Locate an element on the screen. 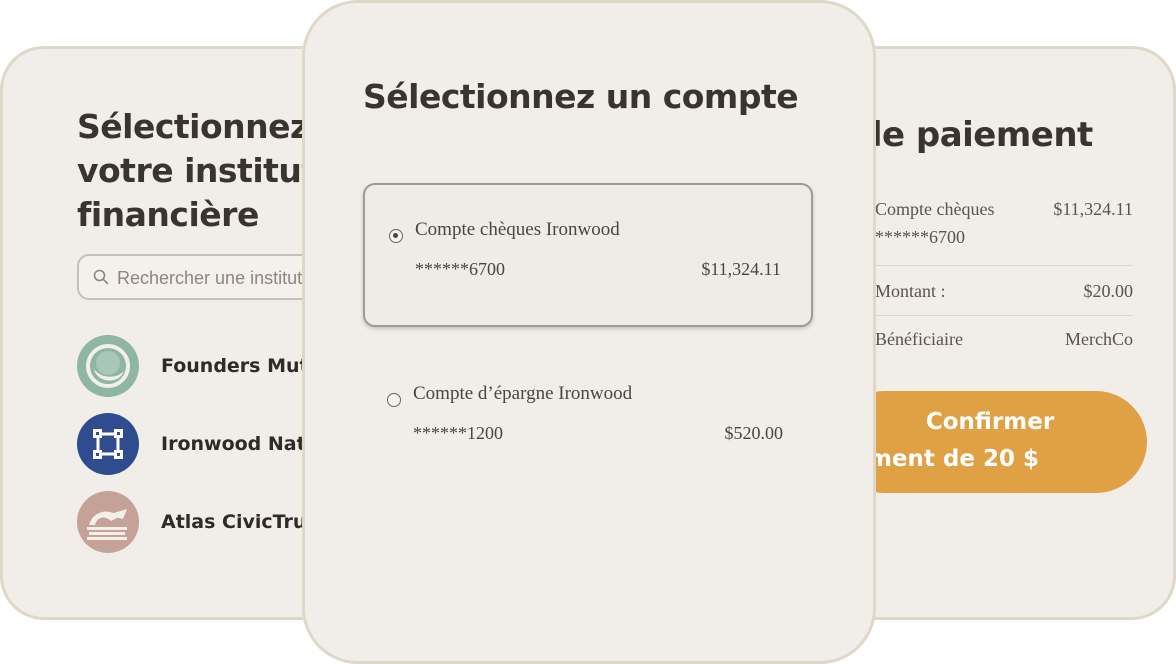 This screenshot has width=1176, height=664. ironwood-logo-icon is located at coordinates (108, 444).